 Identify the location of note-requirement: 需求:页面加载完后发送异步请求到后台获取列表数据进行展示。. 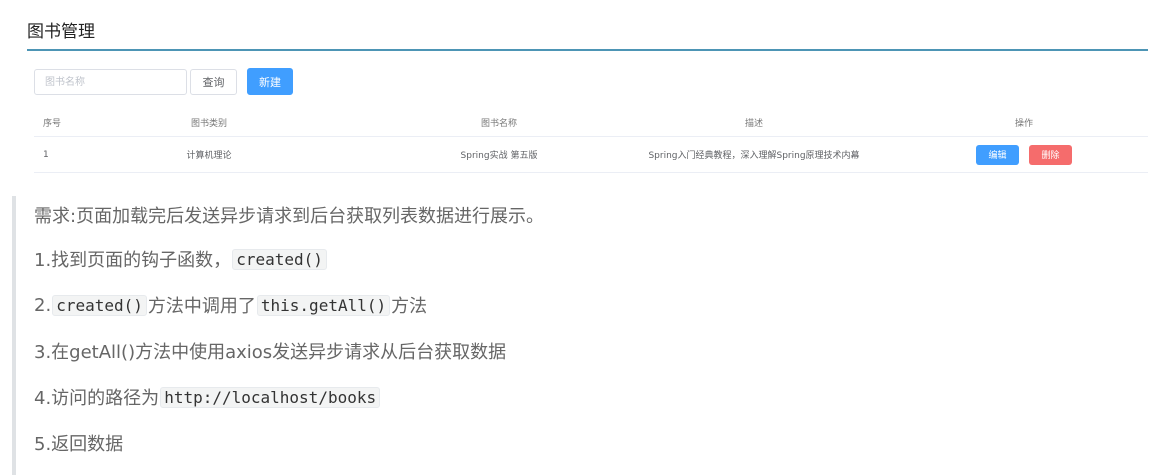
(289, 215).